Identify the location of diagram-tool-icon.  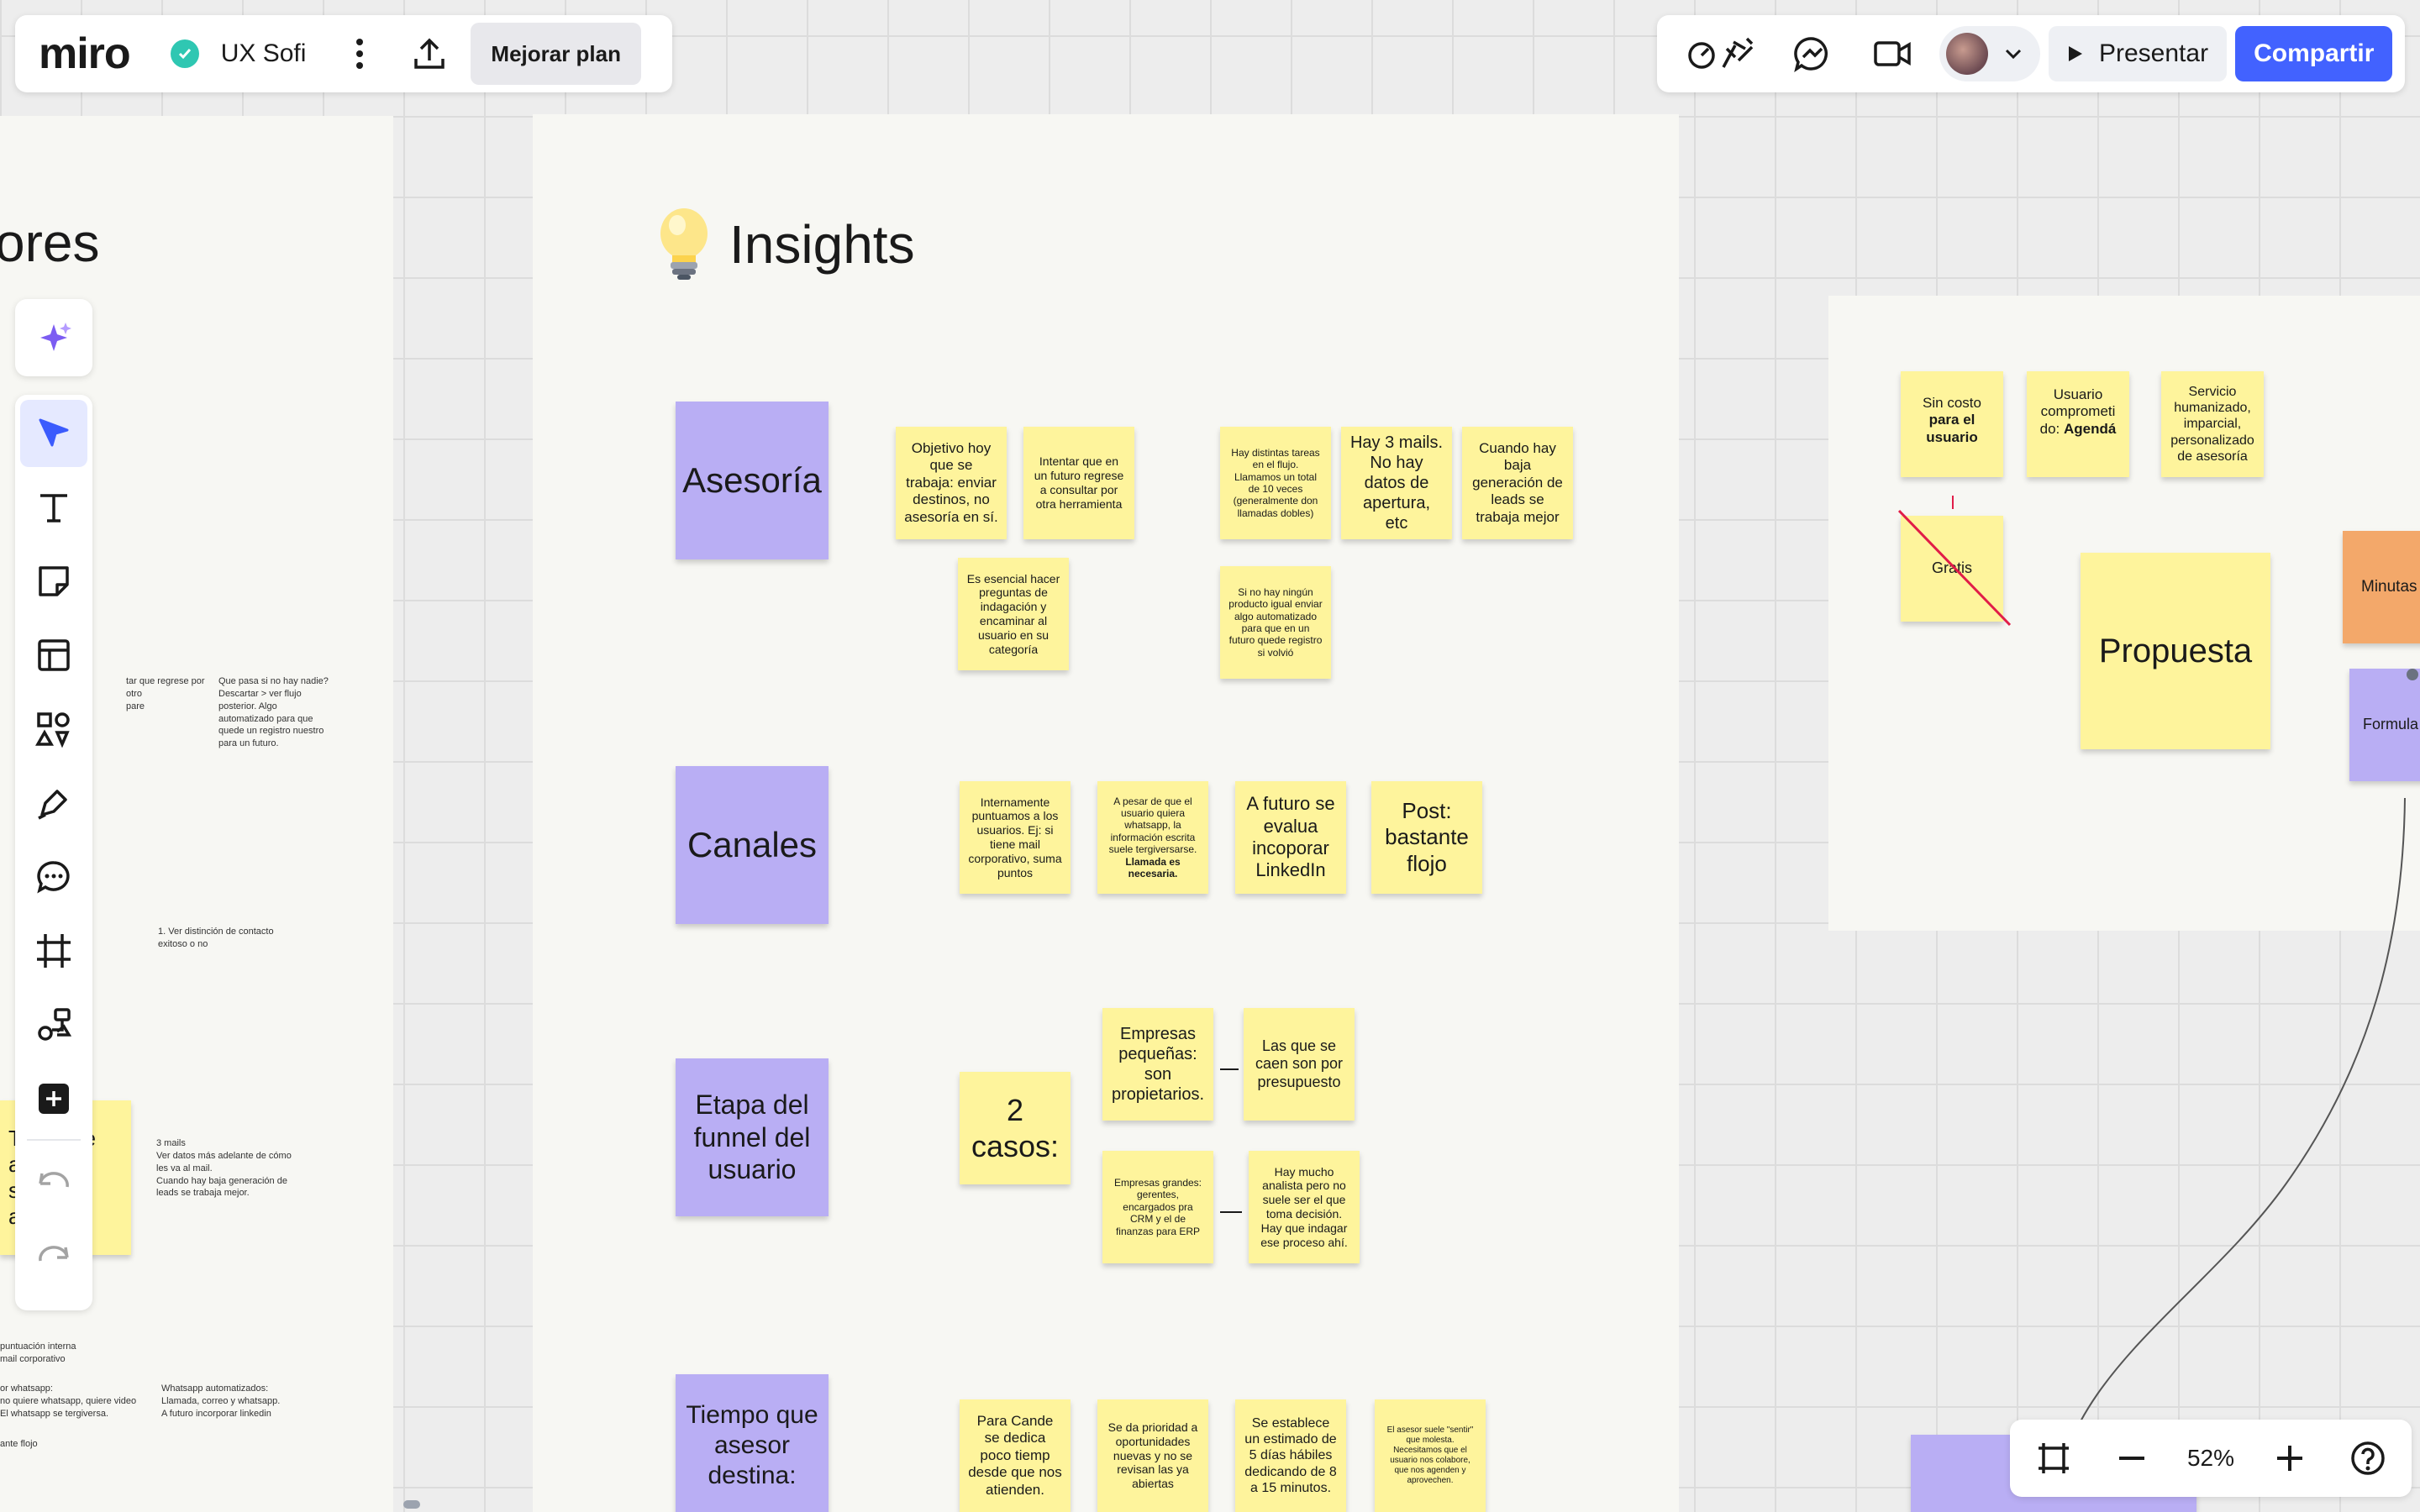
(53, 1024).